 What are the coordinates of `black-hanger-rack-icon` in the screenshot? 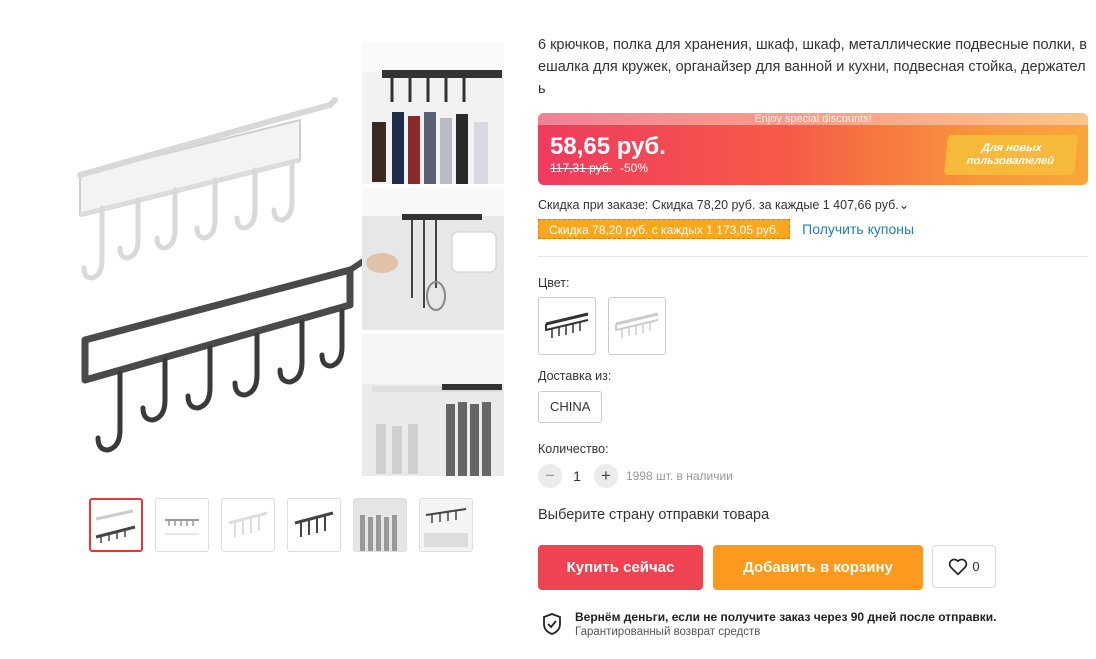 It's located at (567, 325).